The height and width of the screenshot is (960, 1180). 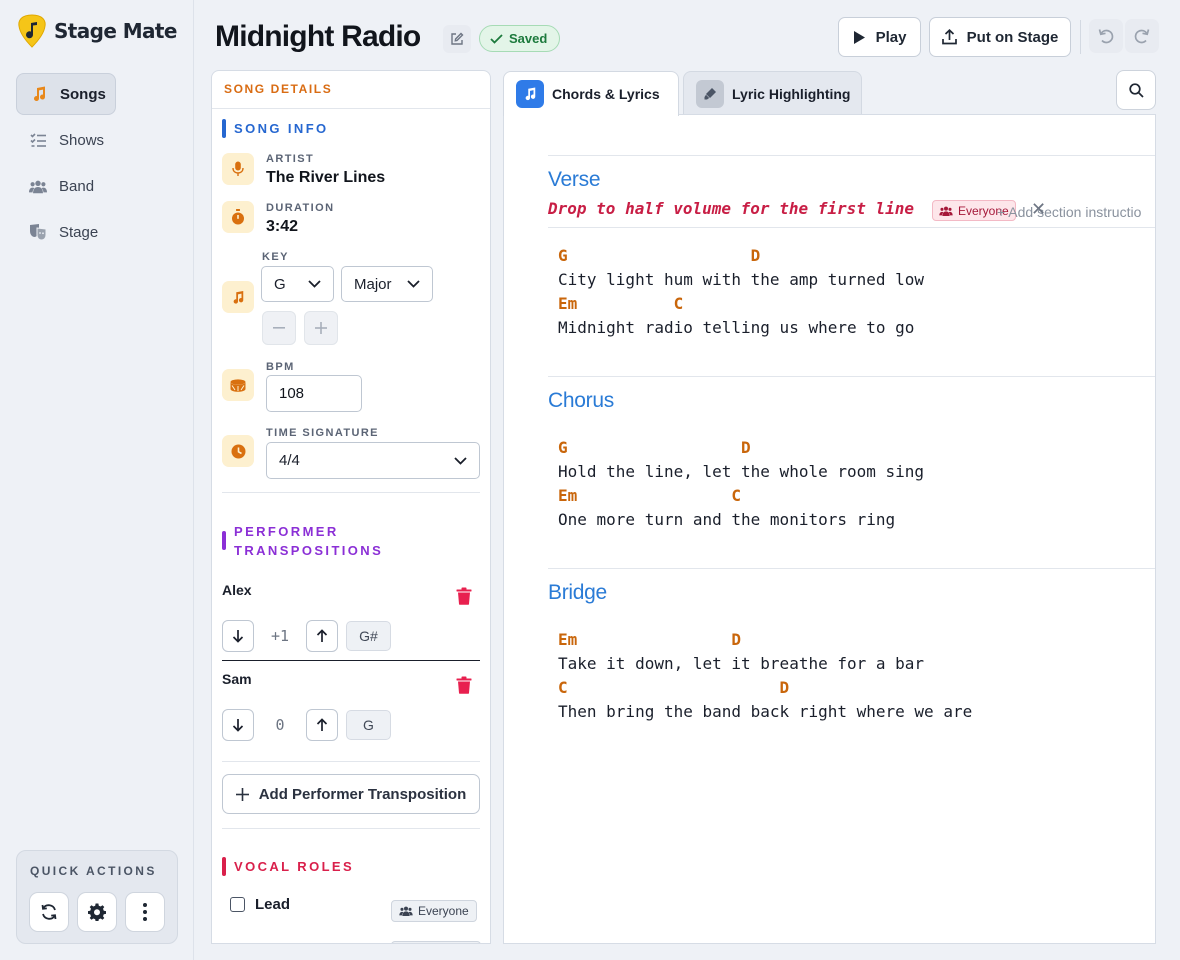 I want to click on lyric-line: City light hum with the amp turned low, so click(x=741, y=279).